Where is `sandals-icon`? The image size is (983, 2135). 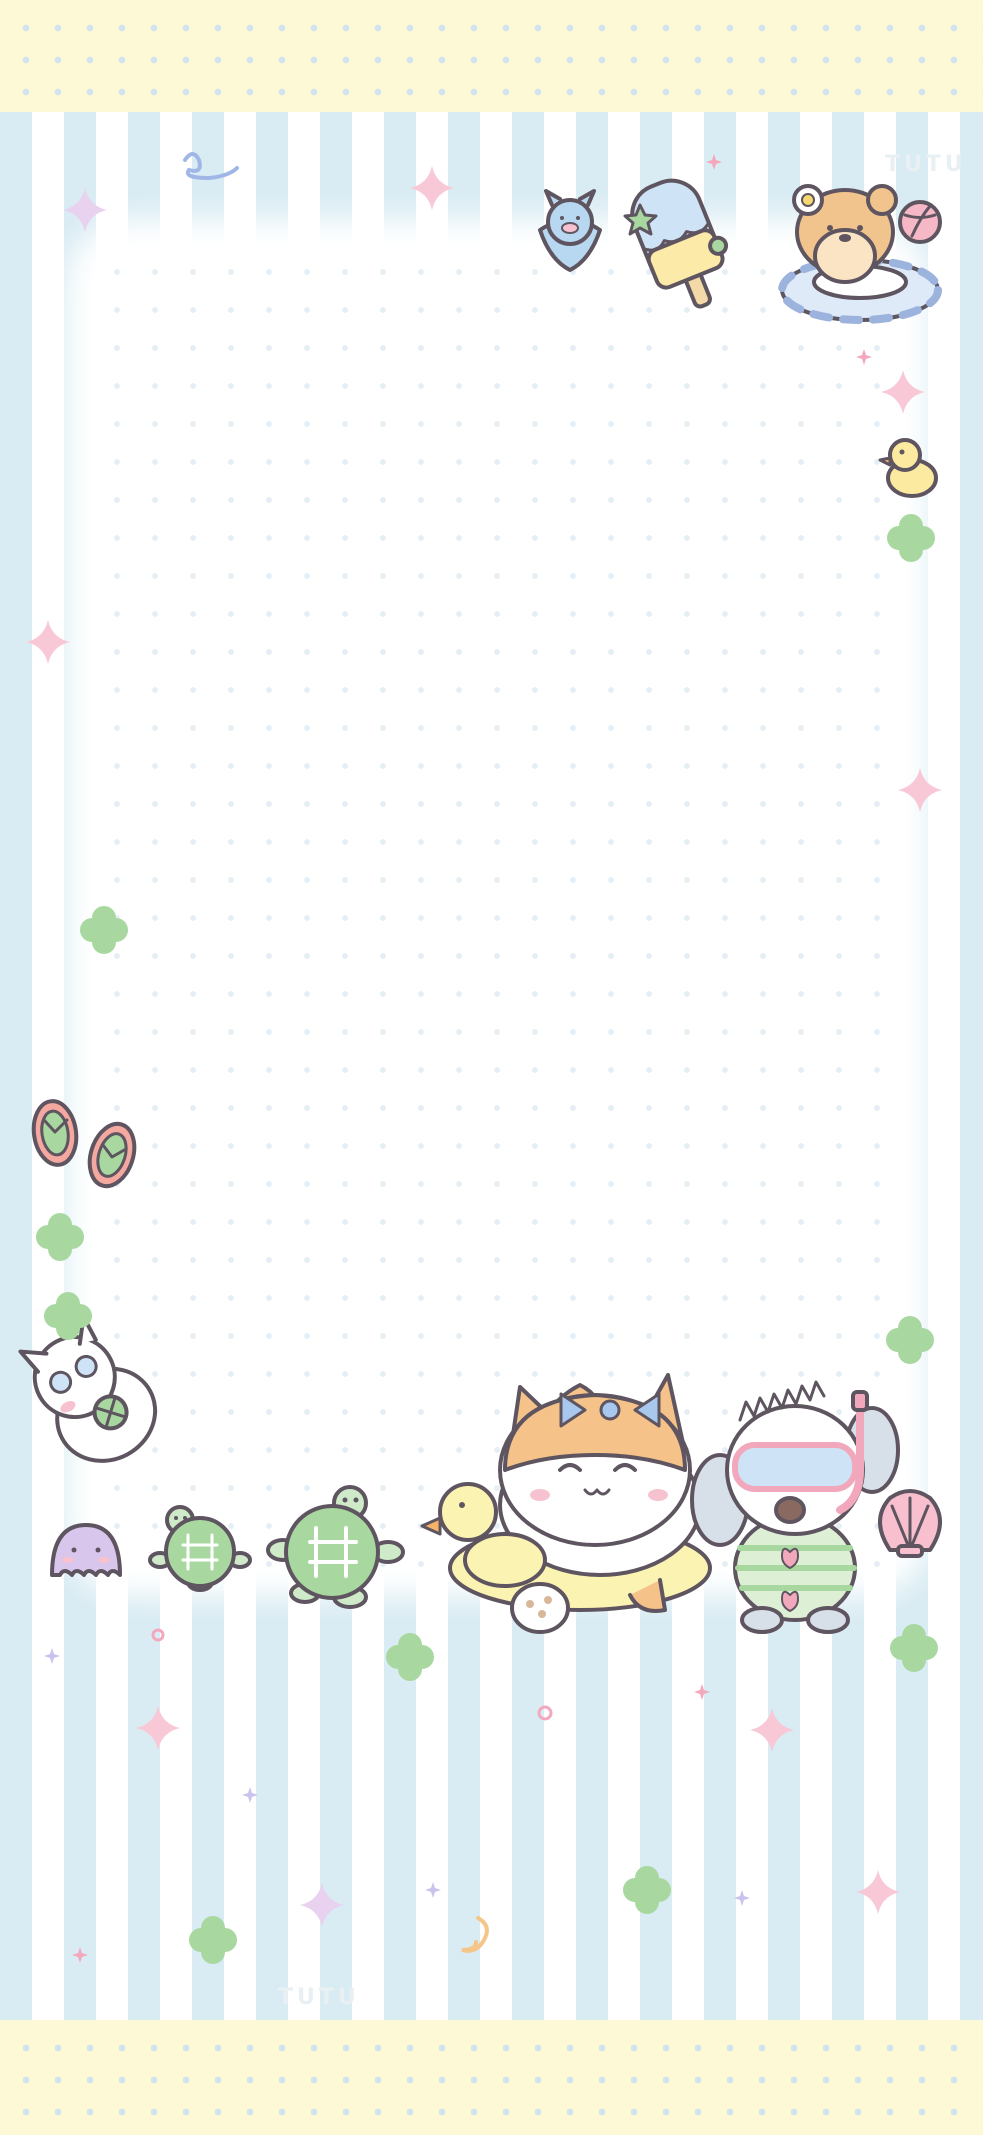 sandals-icon is located at coordinates (84, 1144).